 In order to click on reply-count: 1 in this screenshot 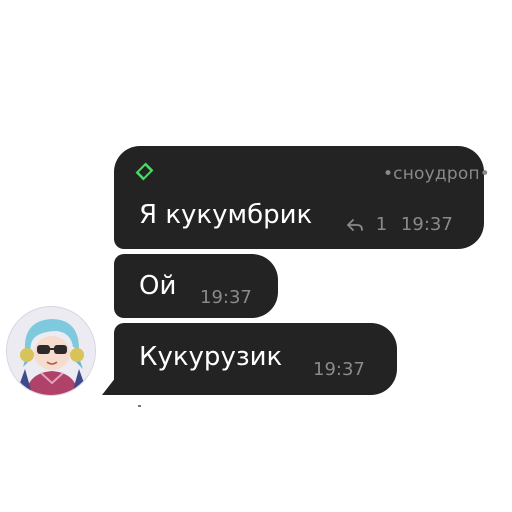, I will do `click(381, 224)`.